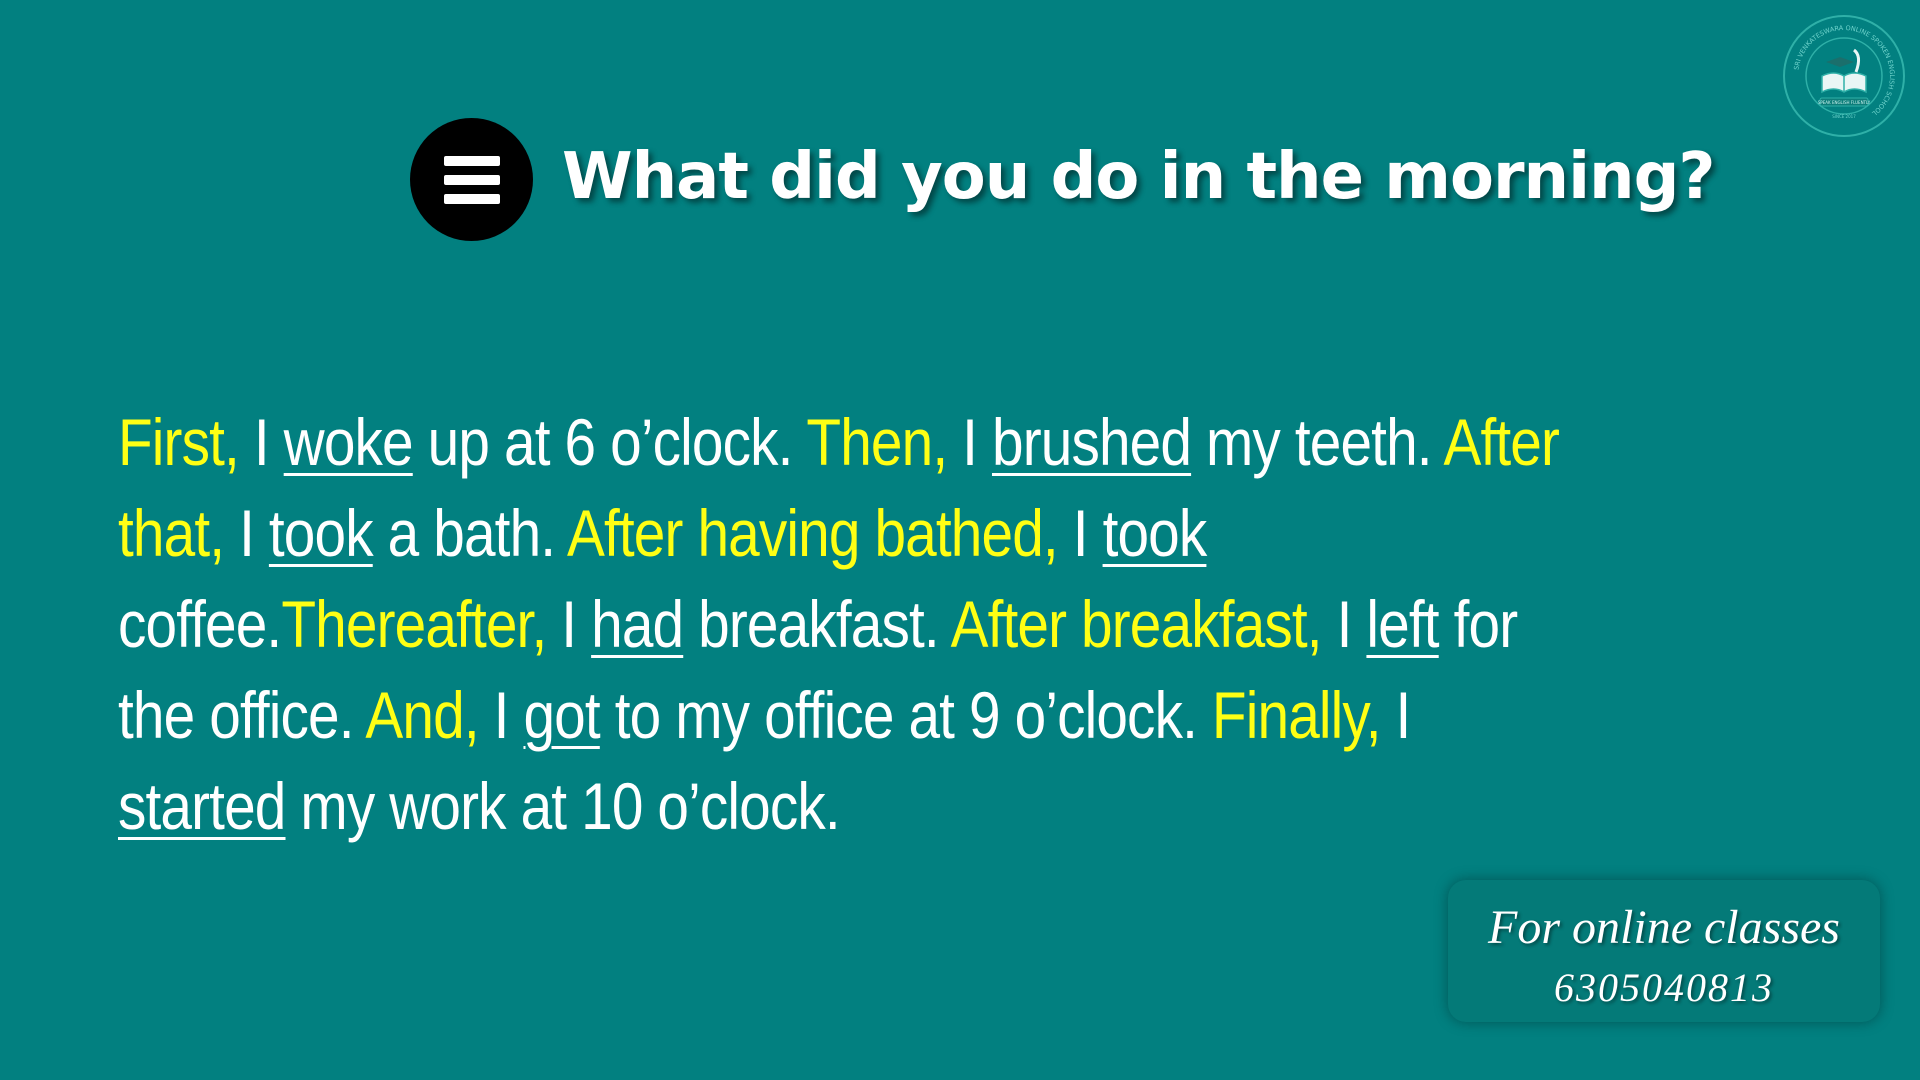 The height and width of the screenshot is (1080, 1920). What do you see at coordinates (609, 442) in the screenshot?
I see `sentence-text: up at 6 o’clock.` at bounding box center [609, 442].